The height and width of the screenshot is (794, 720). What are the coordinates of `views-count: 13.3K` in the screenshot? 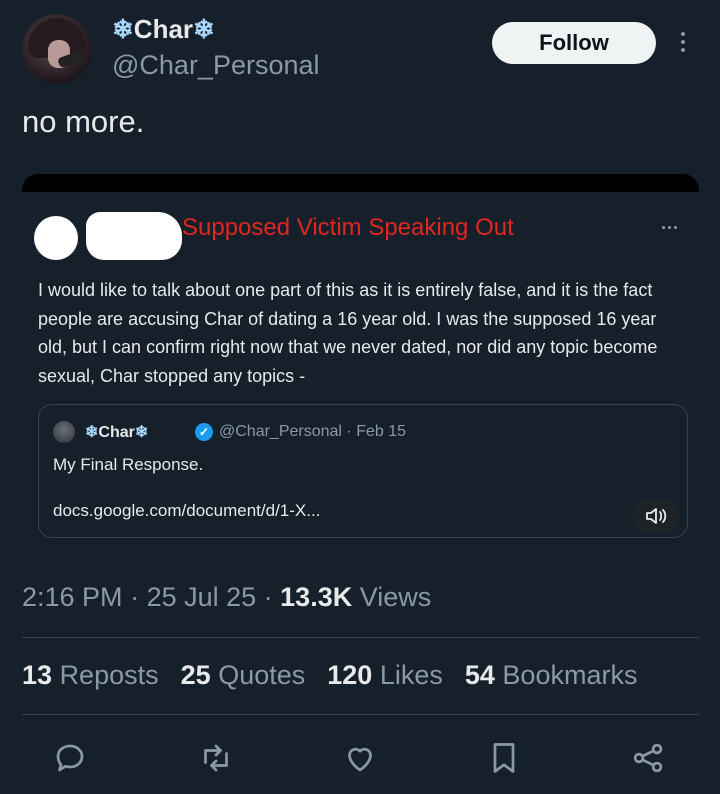 It's located at (316, 597).